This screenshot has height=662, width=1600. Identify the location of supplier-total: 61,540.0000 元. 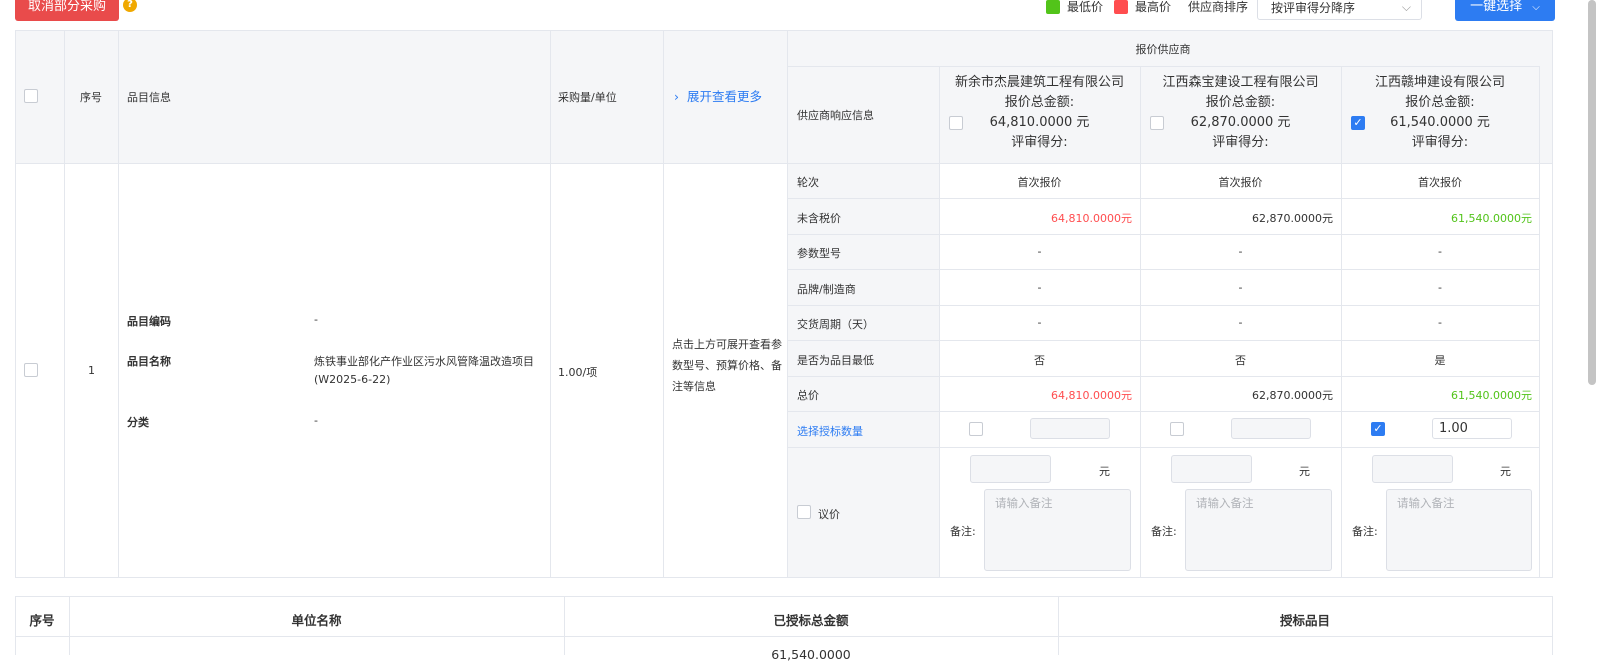
(1440, 122).